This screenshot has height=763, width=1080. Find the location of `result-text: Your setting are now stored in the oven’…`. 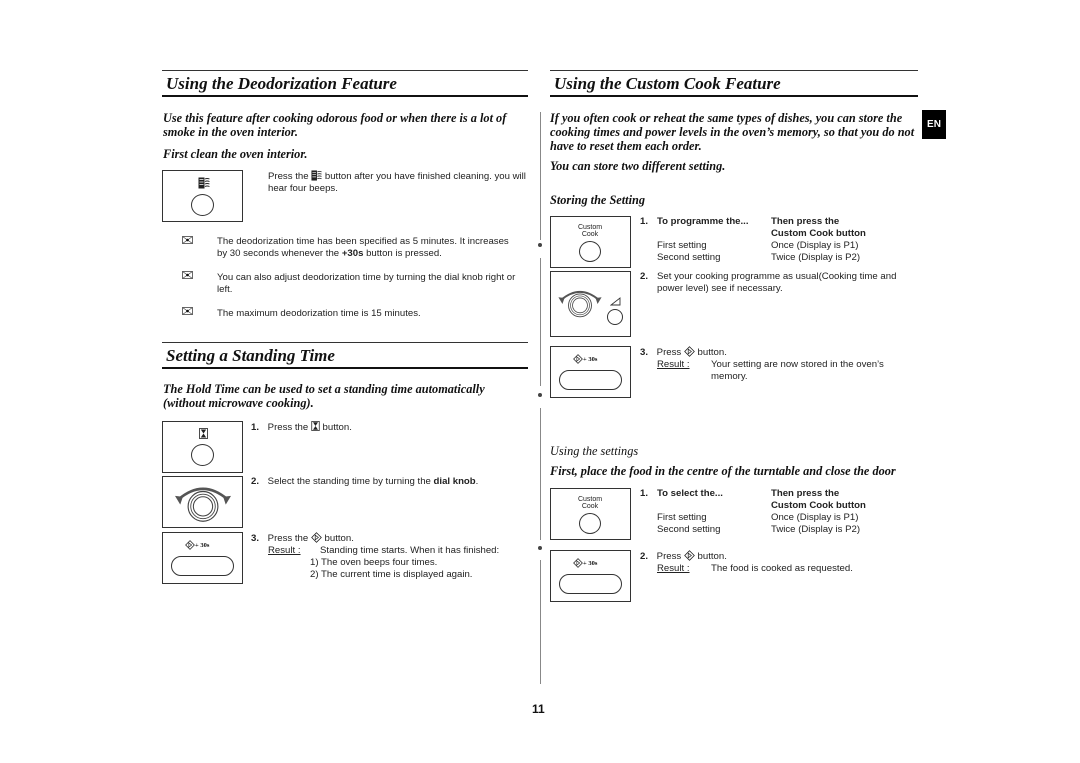

result-text: Your setting are now stored in the oven’… is located at coordinates (797, 370).